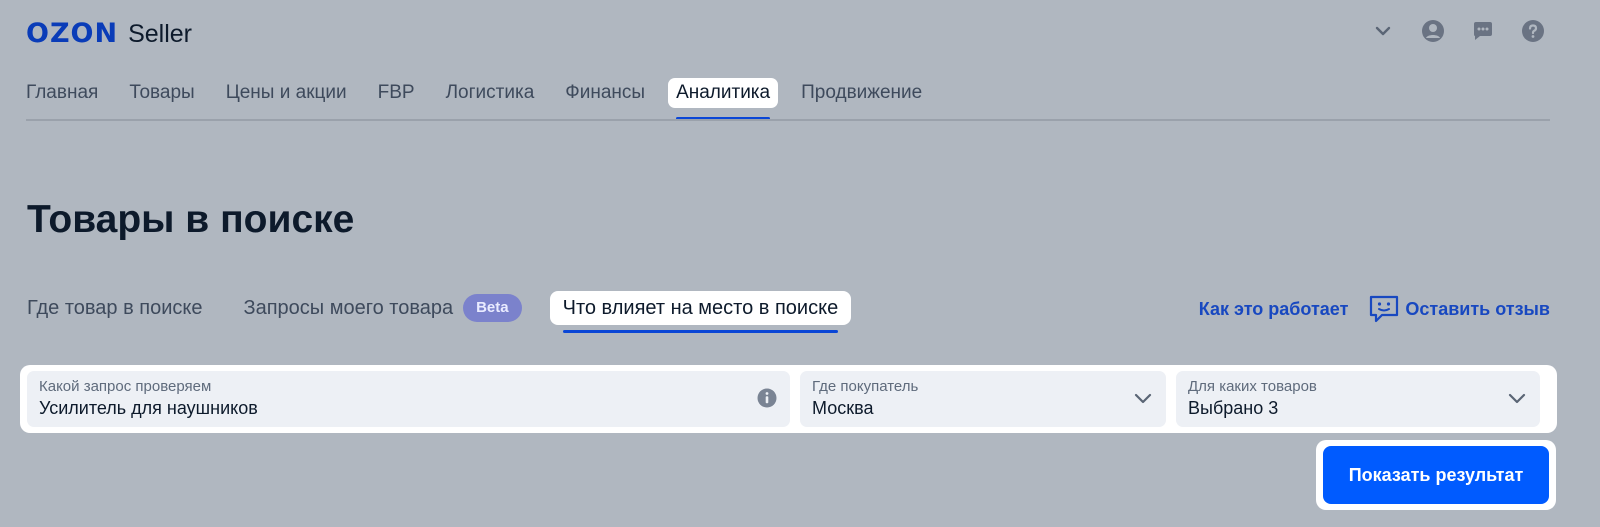 This screenshot has width=1600, height=527. I want to click on ozon-seller-logo: OZON Seller, so click(109, 33).